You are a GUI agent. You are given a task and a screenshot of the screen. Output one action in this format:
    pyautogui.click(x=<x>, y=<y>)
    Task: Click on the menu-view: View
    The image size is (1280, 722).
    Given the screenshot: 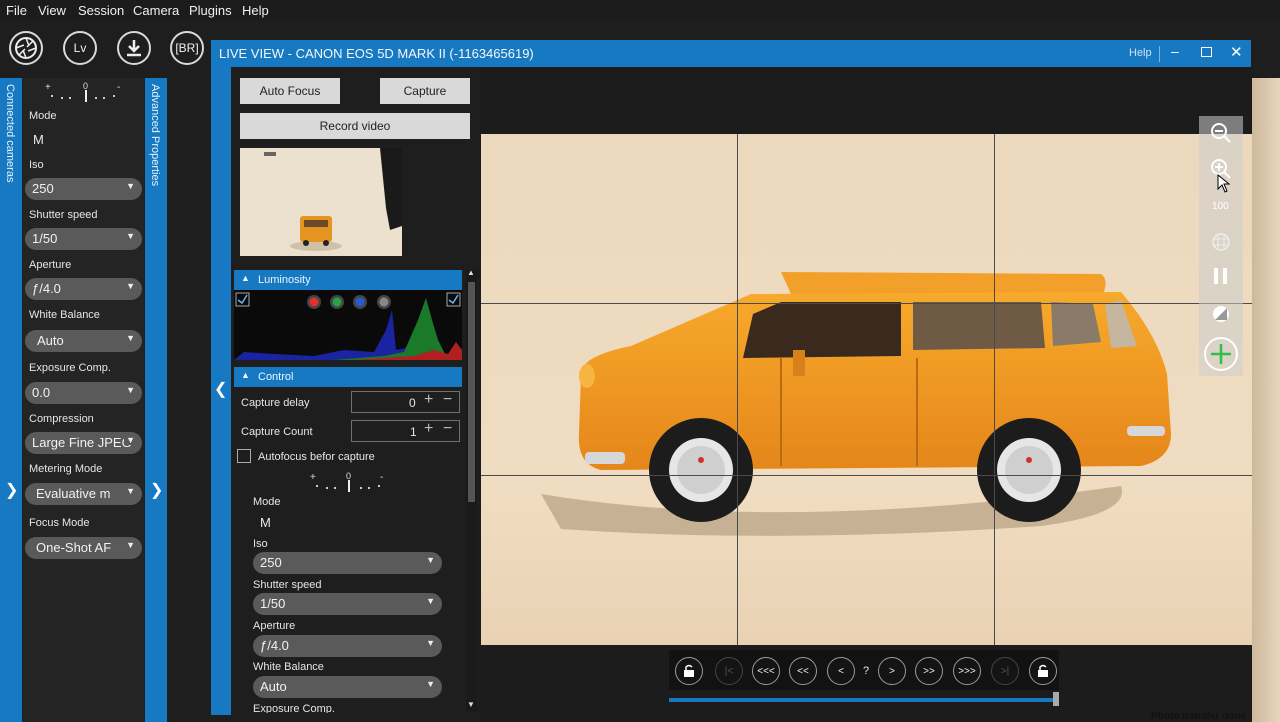 What is the action you would take?
    pyautogui.click(x=52, y=10)
    